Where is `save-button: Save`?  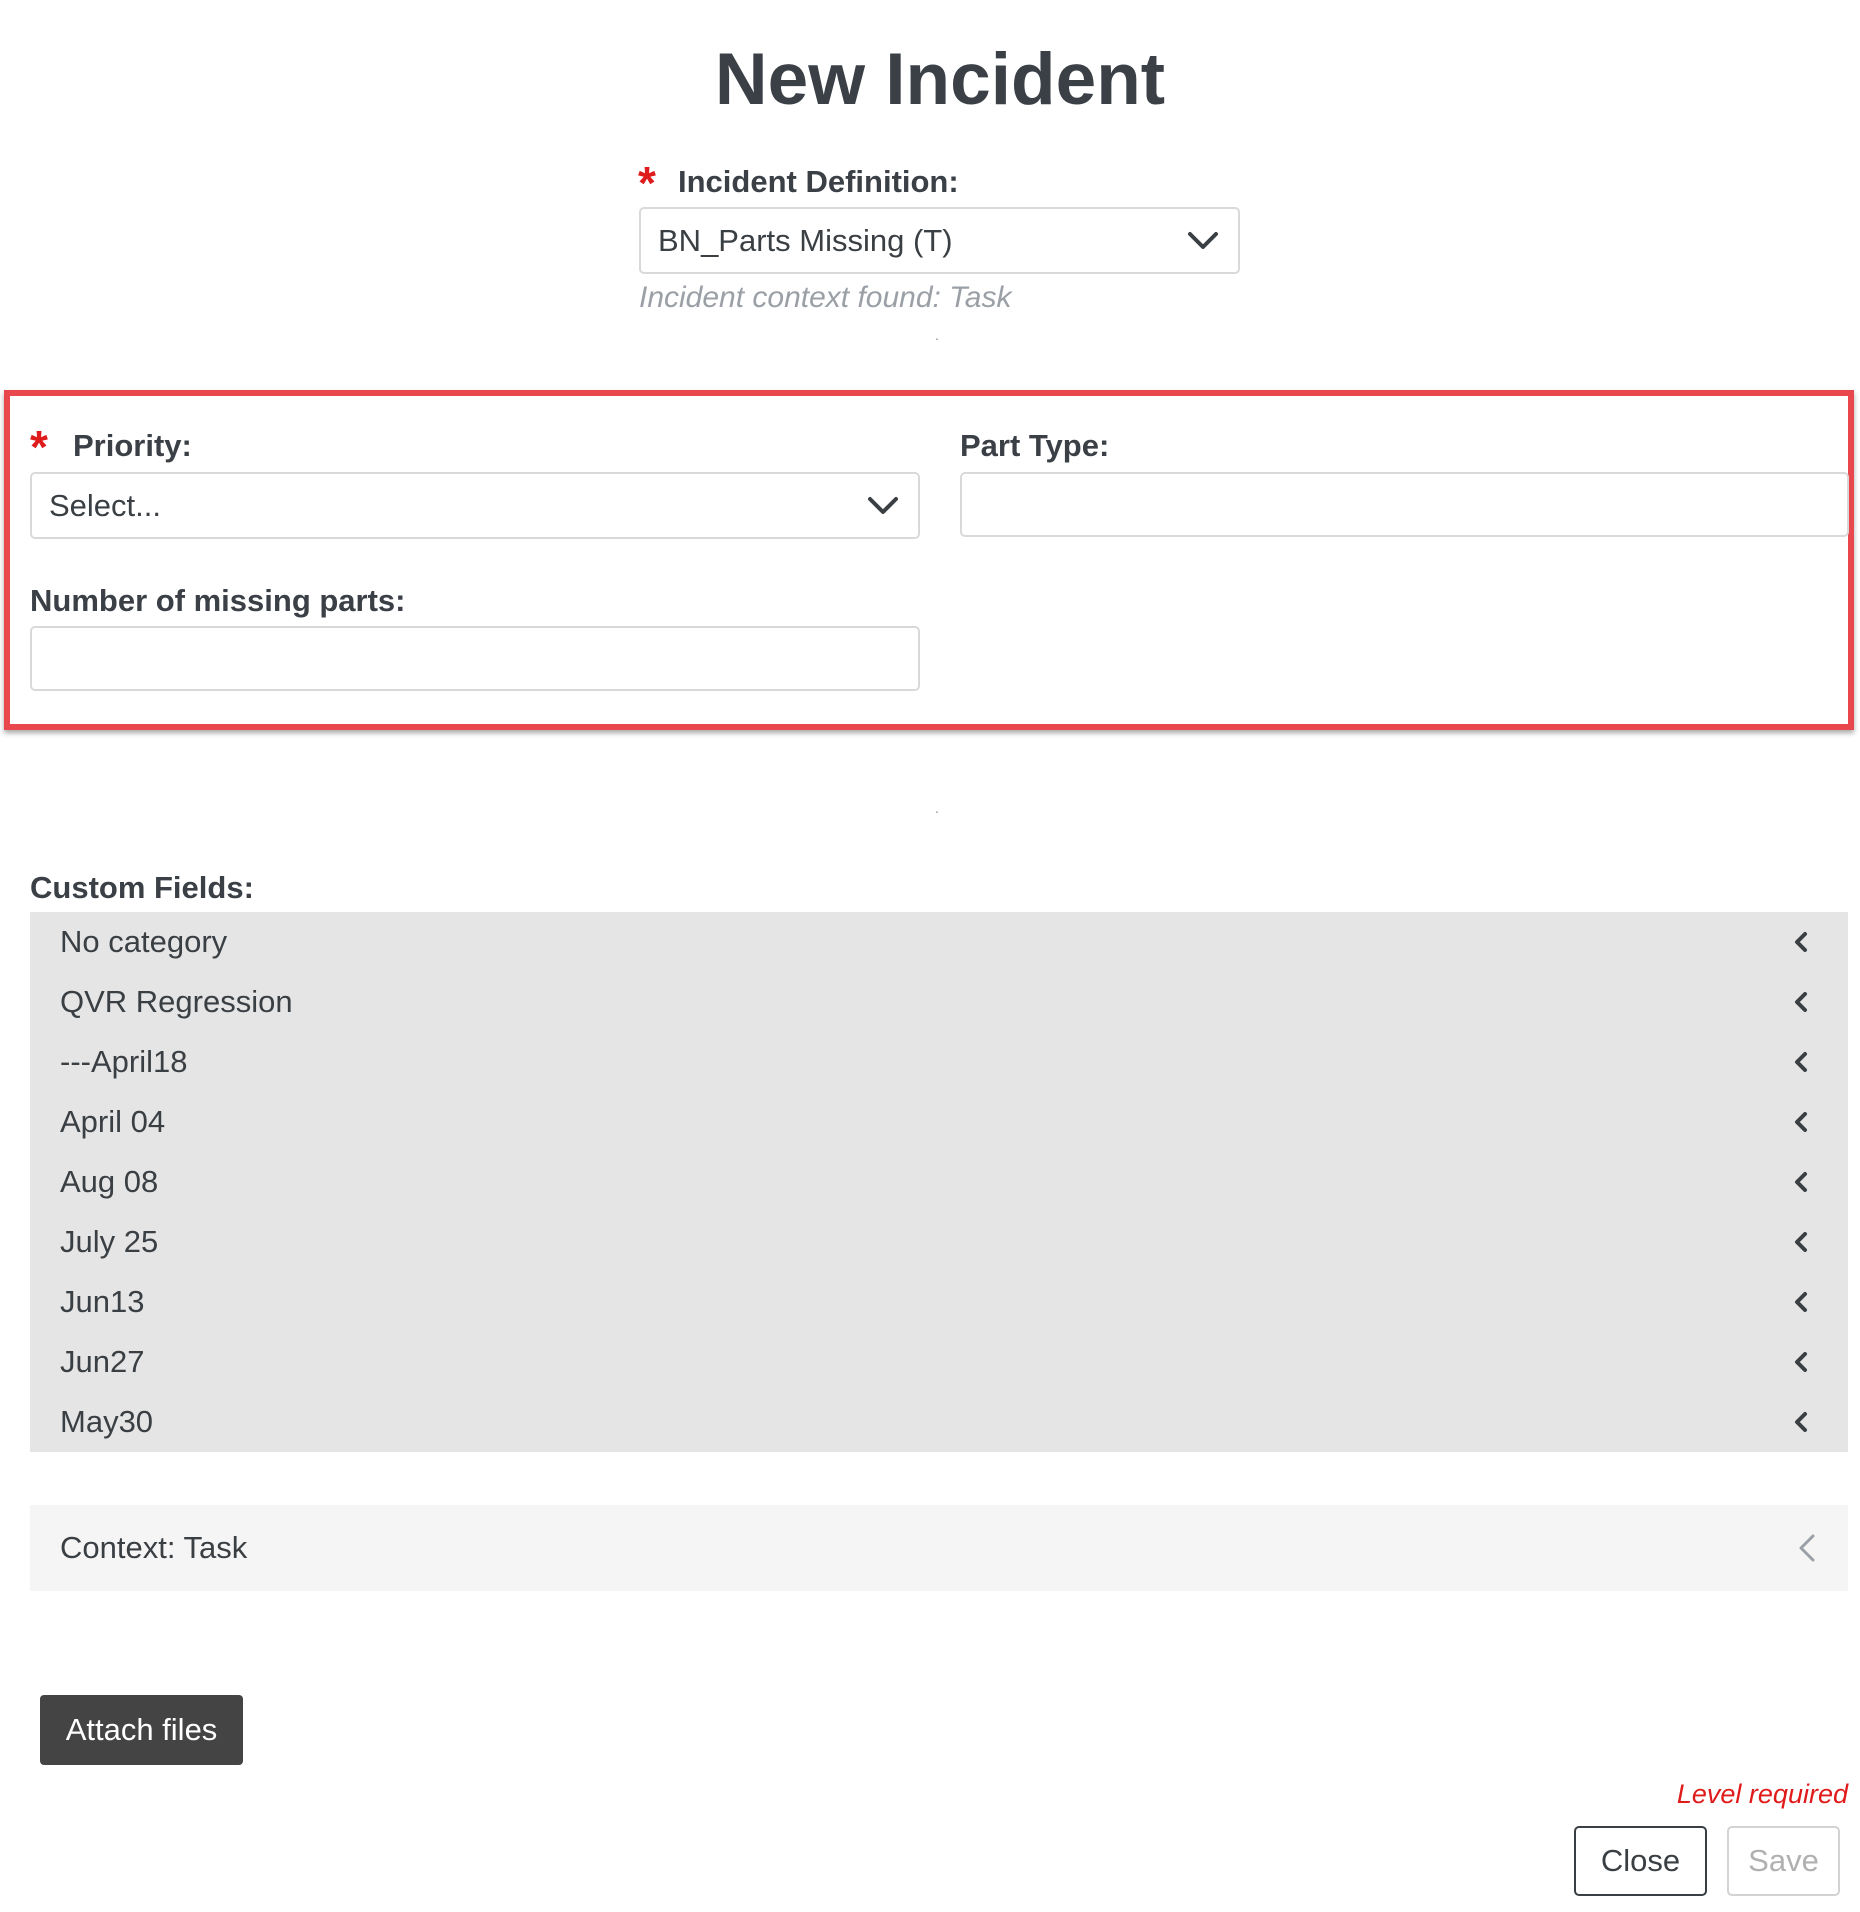
save-button: Save is located at coordinates (1783, 1861).